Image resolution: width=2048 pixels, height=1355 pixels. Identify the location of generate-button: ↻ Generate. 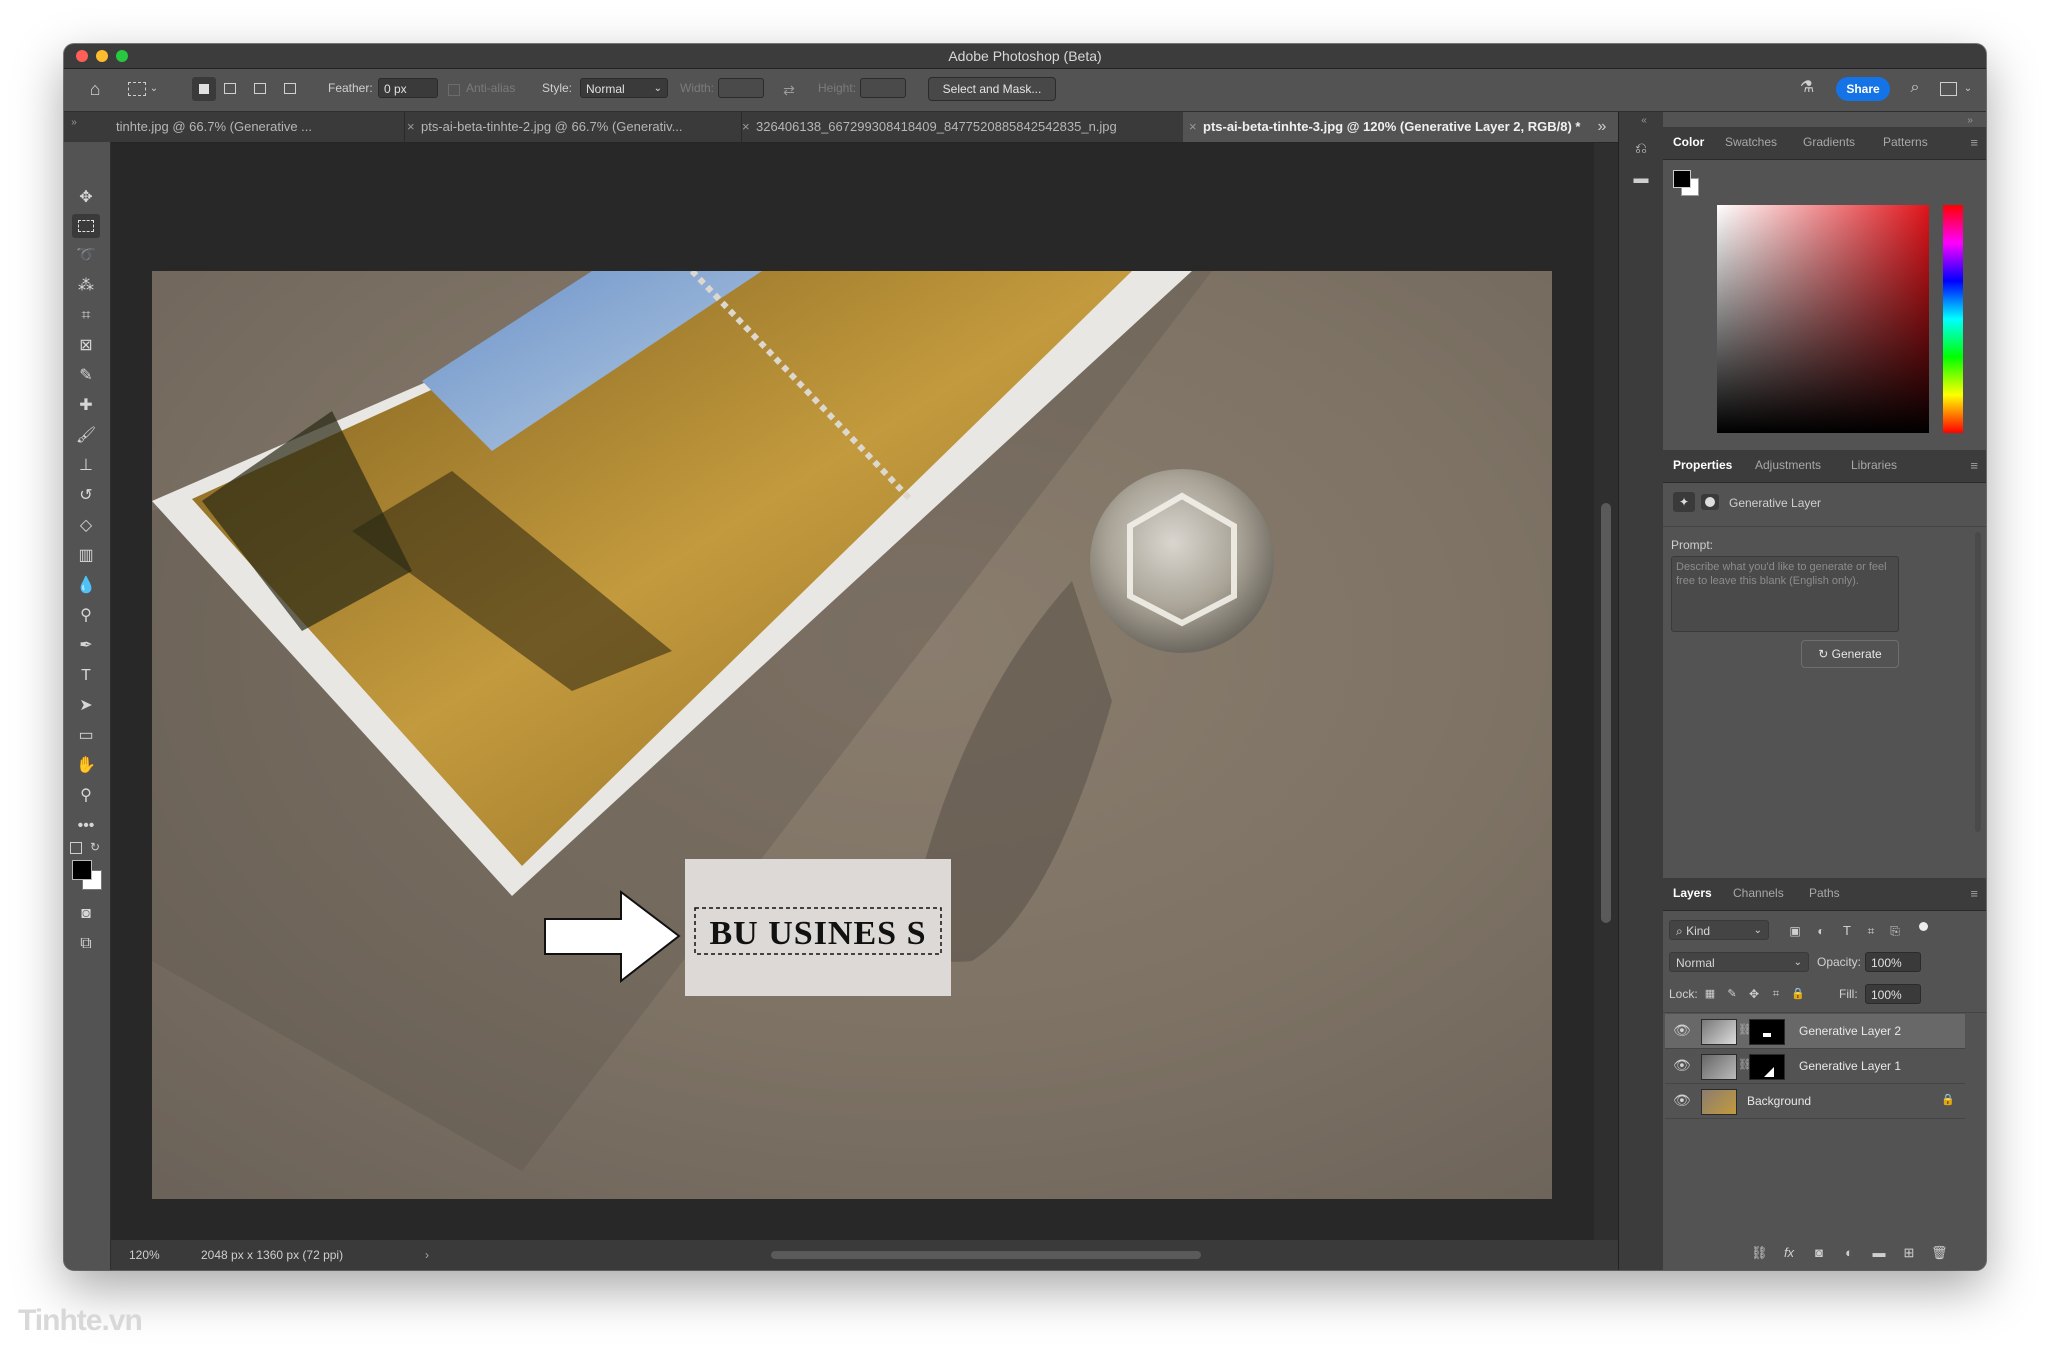
(1850, 654).